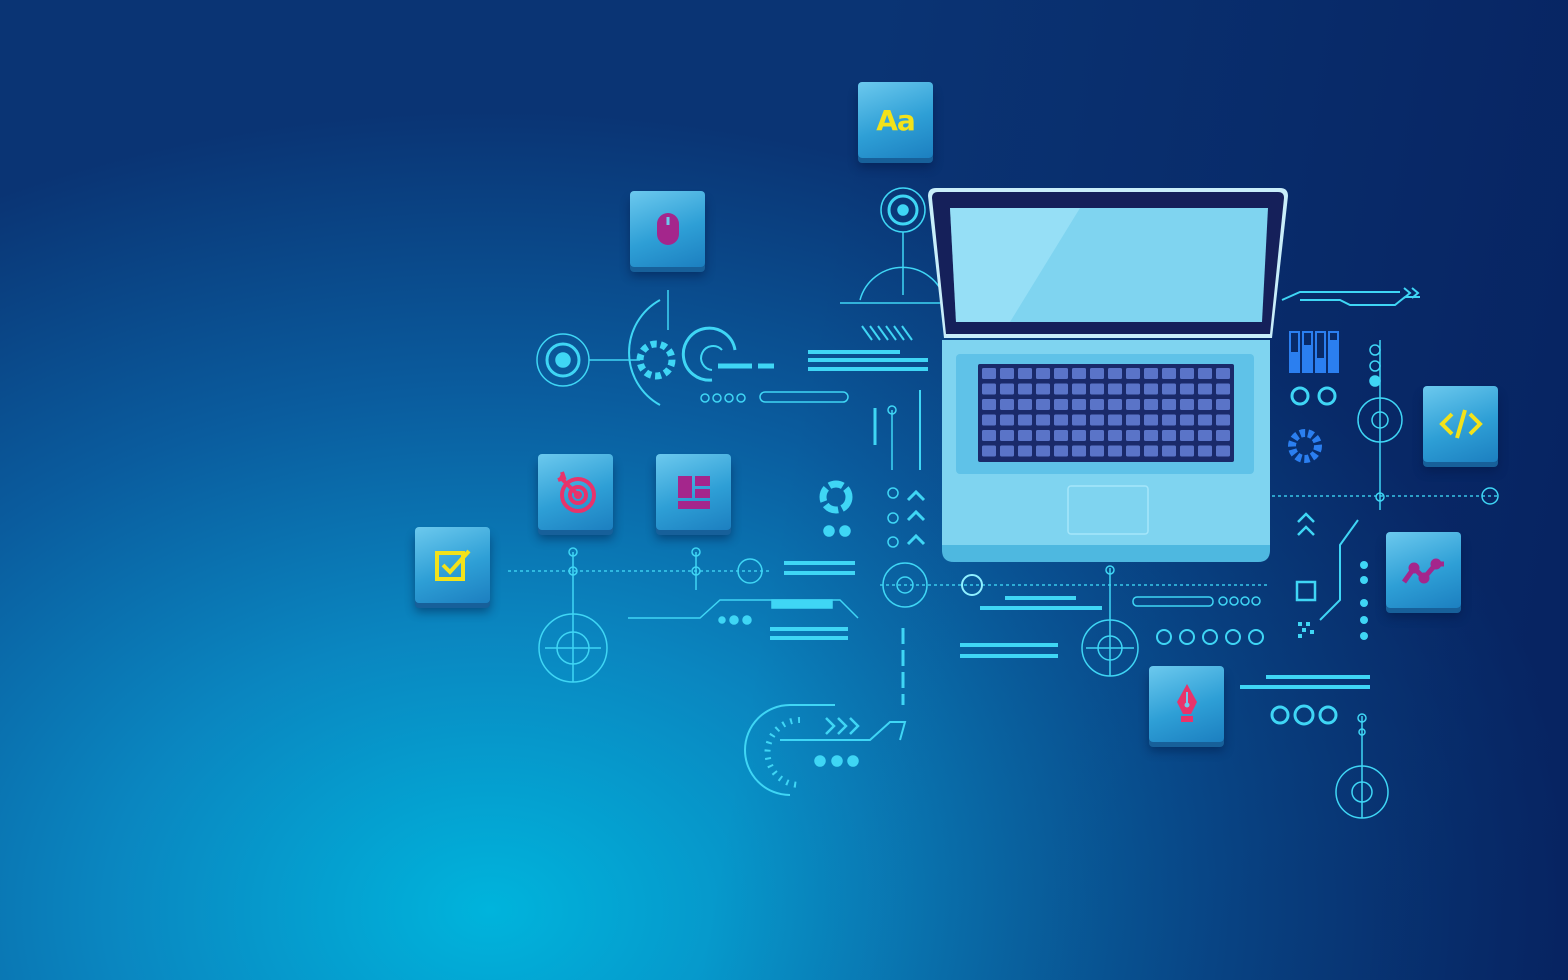 This screenshot has height=980, width=1568. I want to click on pen-tile, so click(1186, 704).